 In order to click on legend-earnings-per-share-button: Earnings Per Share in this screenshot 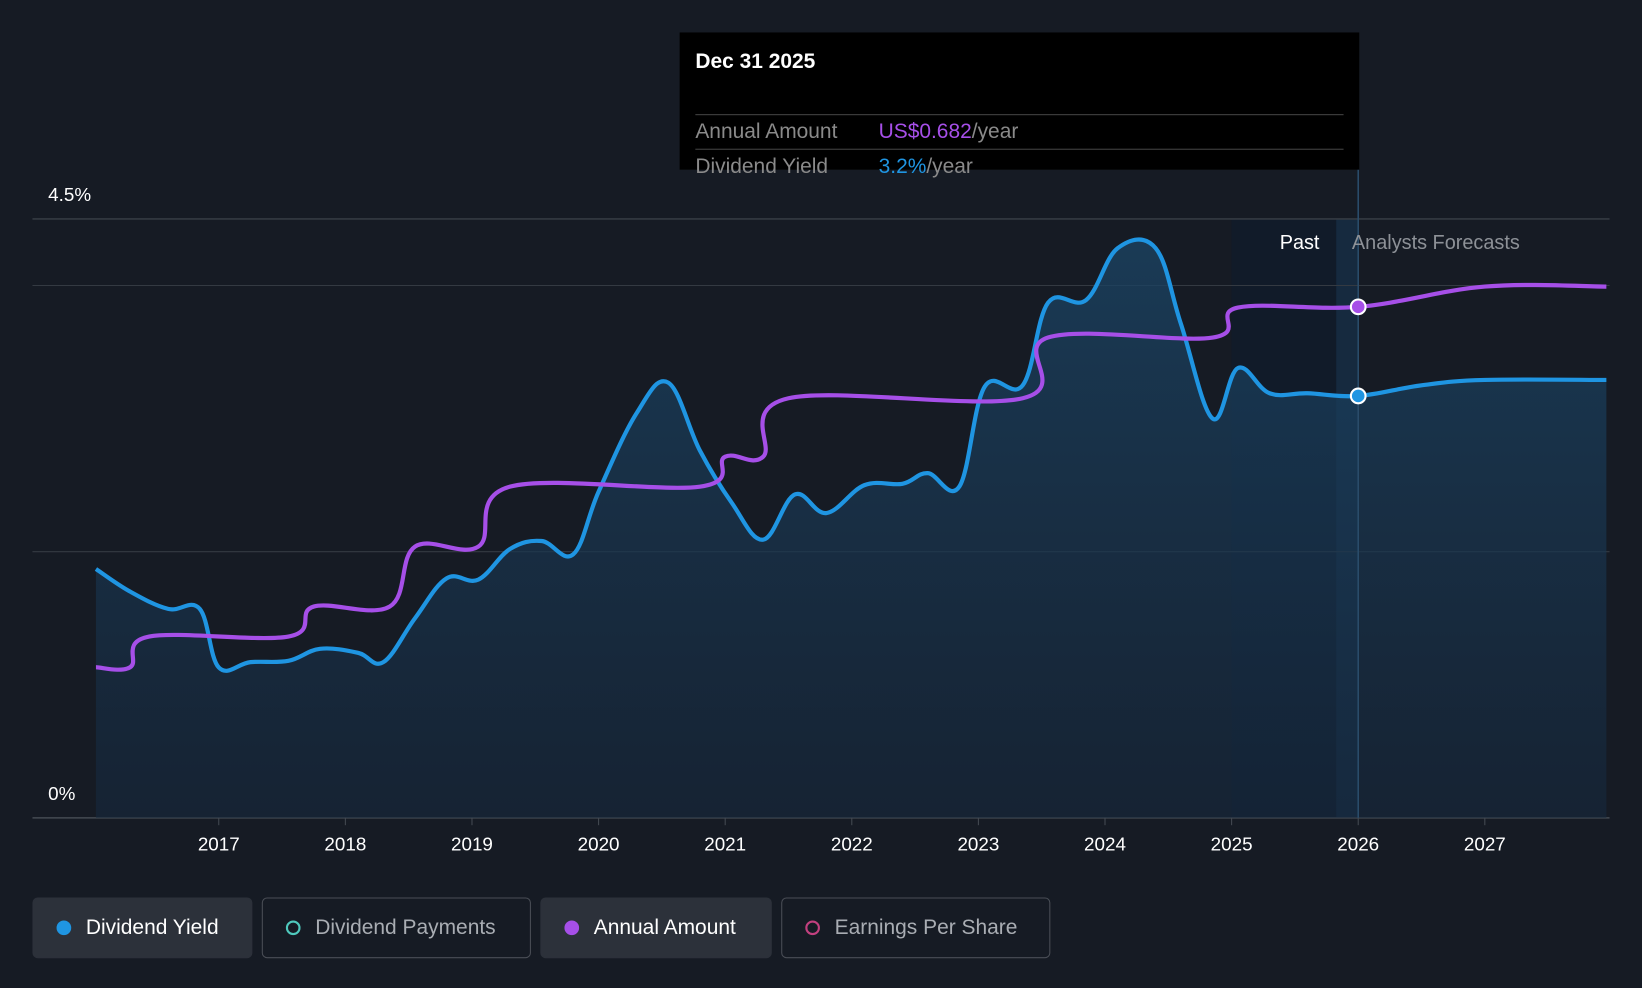, I will do `click(916, 928)`.